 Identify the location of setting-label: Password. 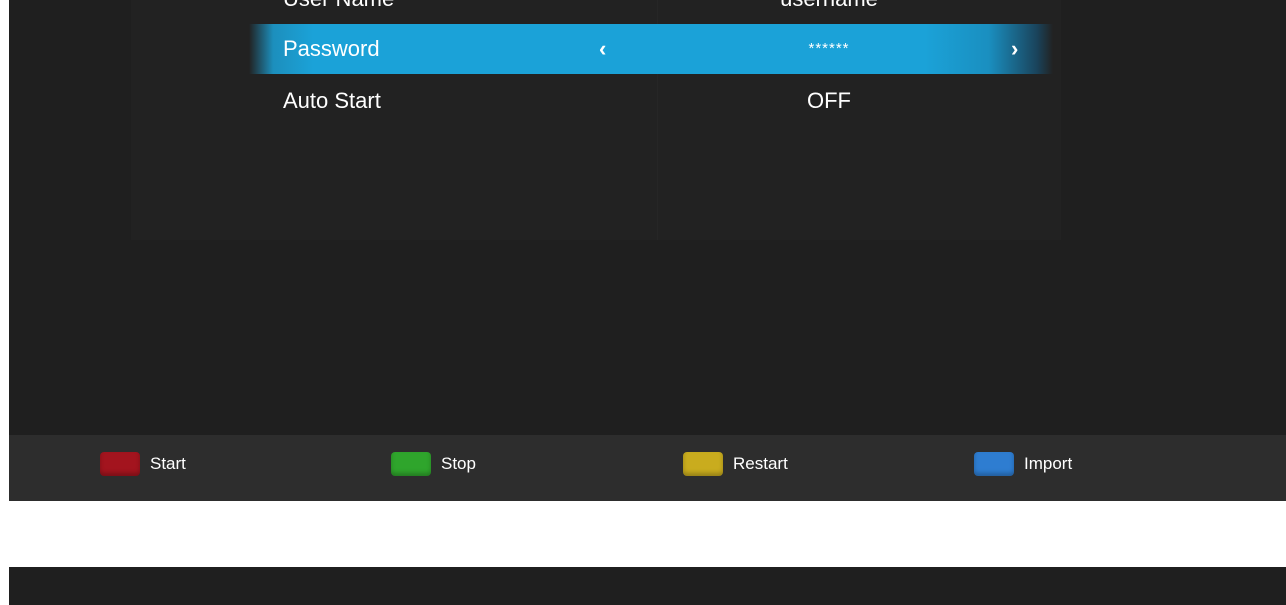
(331, 48).